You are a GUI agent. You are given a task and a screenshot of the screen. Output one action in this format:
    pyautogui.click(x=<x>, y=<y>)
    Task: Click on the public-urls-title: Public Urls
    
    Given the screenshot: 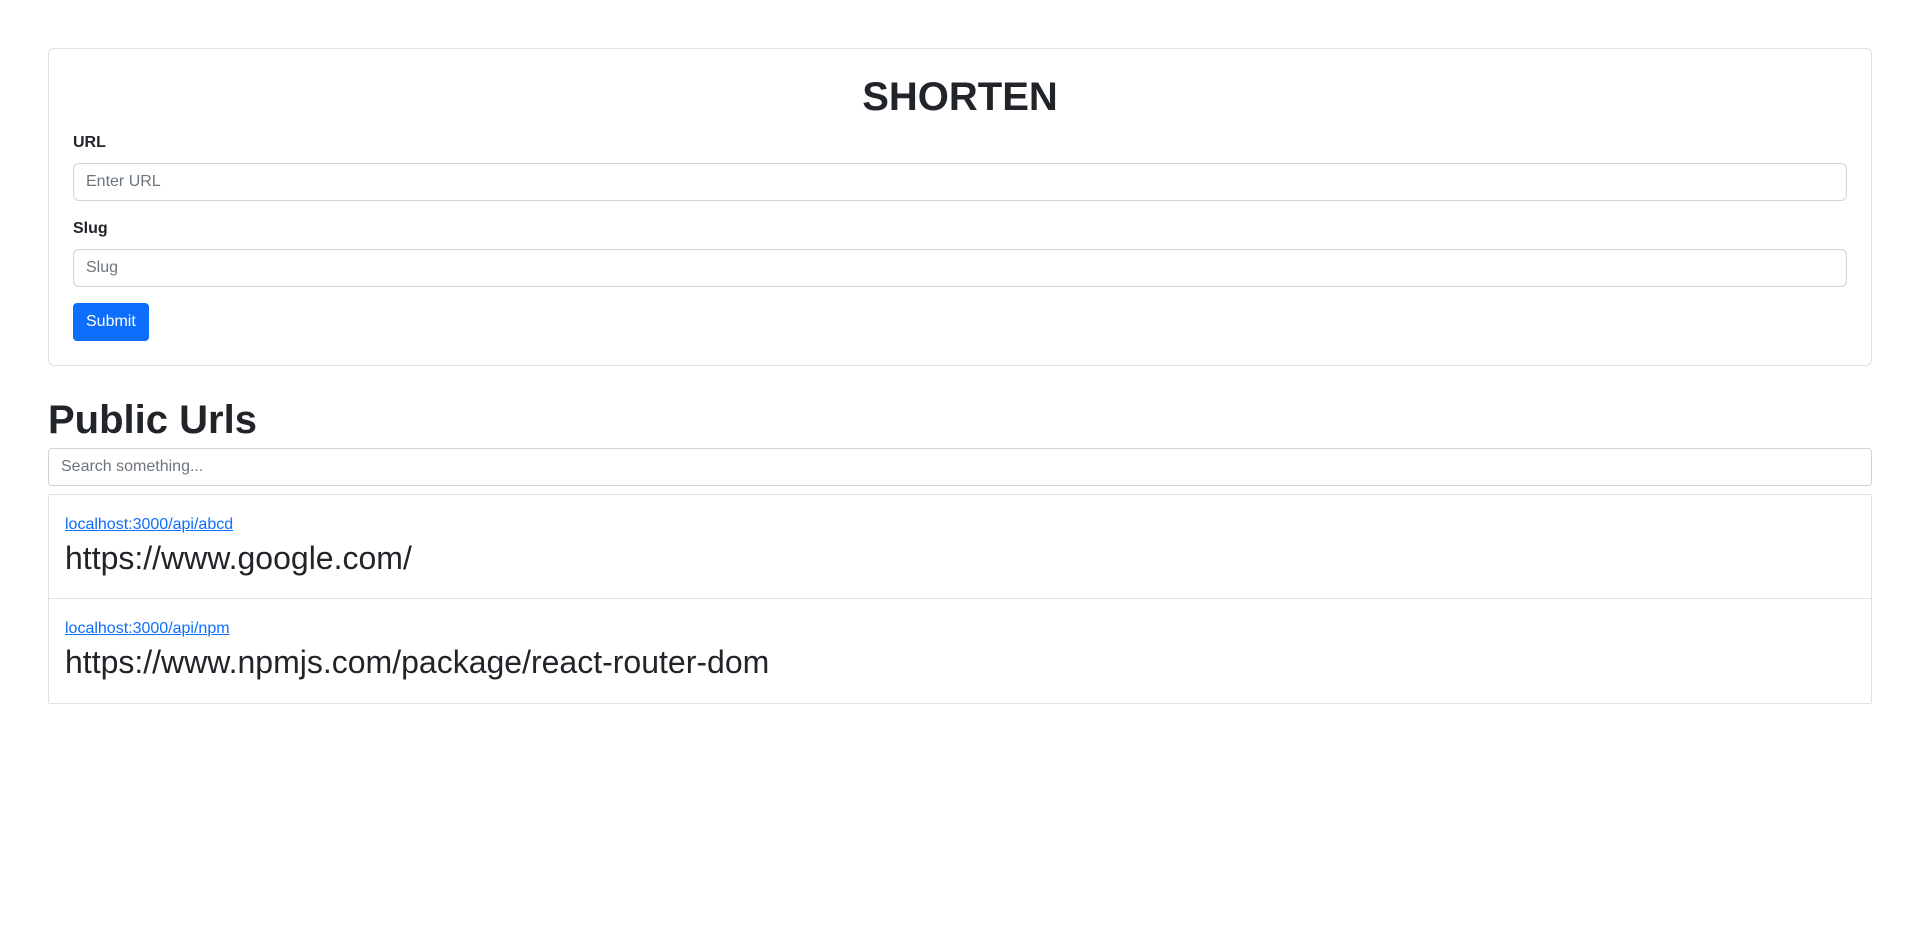 What is the action you would take?
    pyautogui.click(x=152, y=420)
    